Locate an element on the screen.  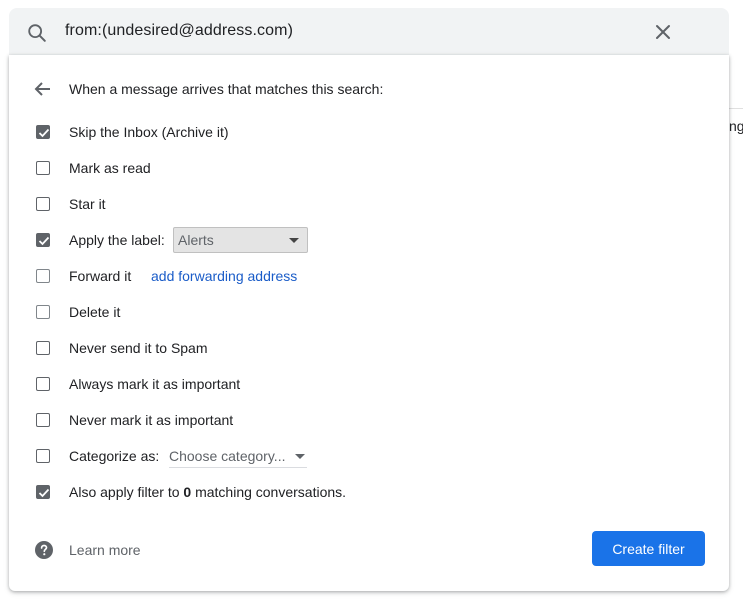
never-spam-label: Never send it to Spam is located at coordinates (138, 348).